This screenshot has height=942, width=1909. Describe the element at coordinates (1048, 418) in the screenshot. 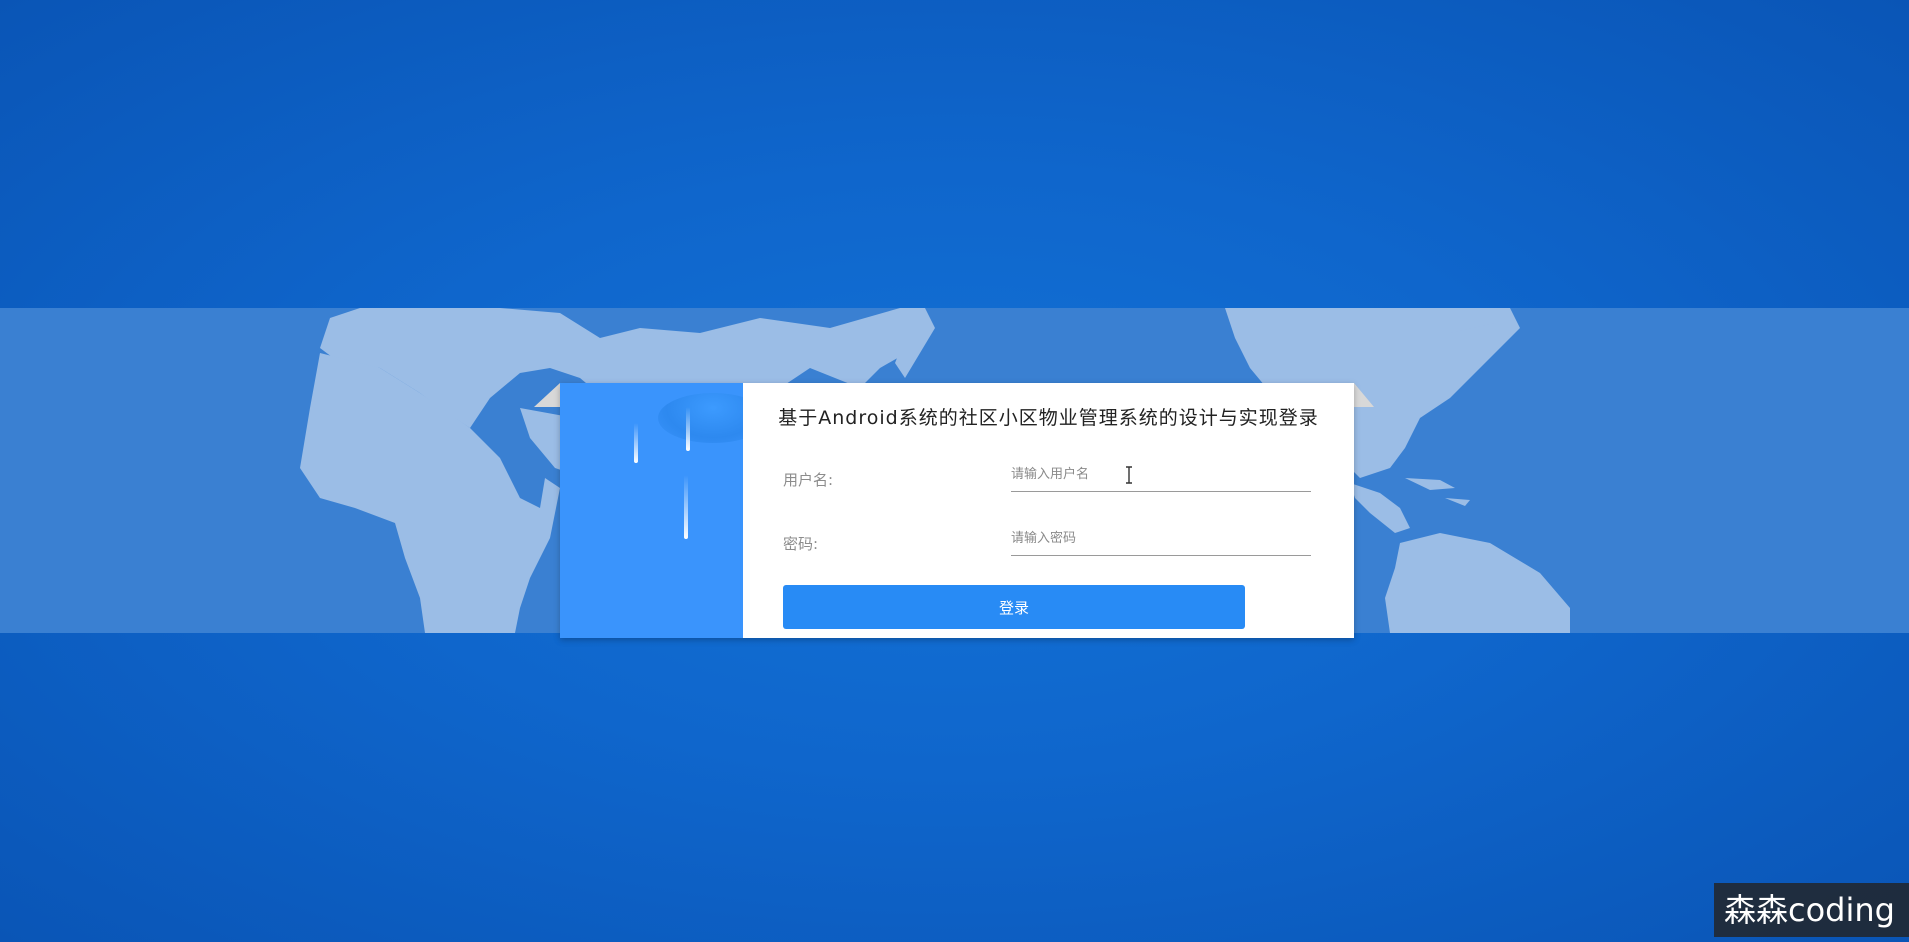

I see `page-title: 基于Android系统的社区小区物业管理系统的设计与实现登录` at that location.